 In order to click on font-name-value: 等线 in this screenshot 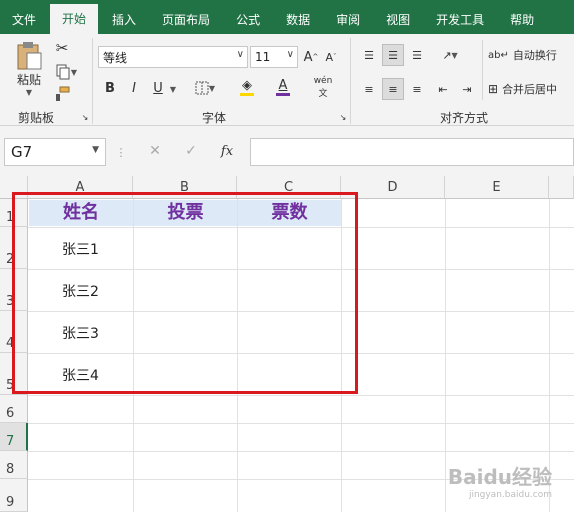, I will do `click(115, 57)`.